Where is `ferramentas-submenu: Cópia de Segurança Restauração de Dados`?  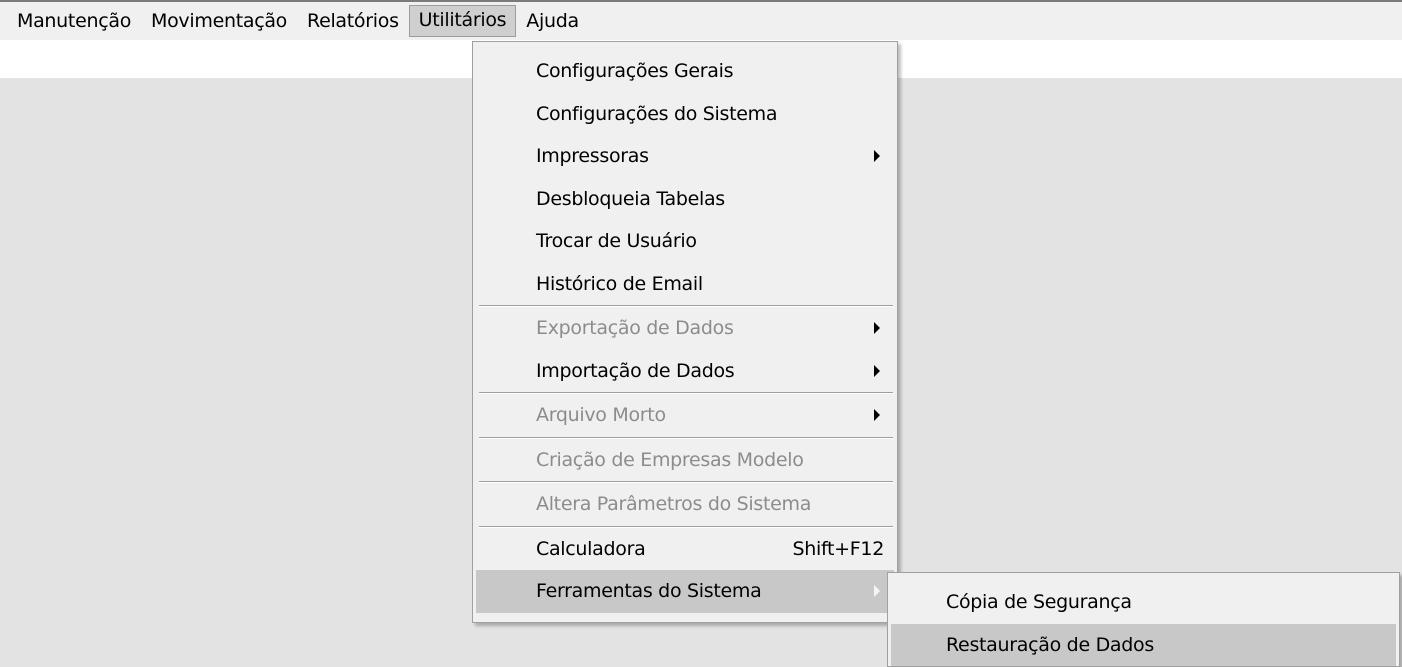 ferramentas-submenu: Cópia de Segurança Restauração de Dados is located at coordinates (1143, 619).